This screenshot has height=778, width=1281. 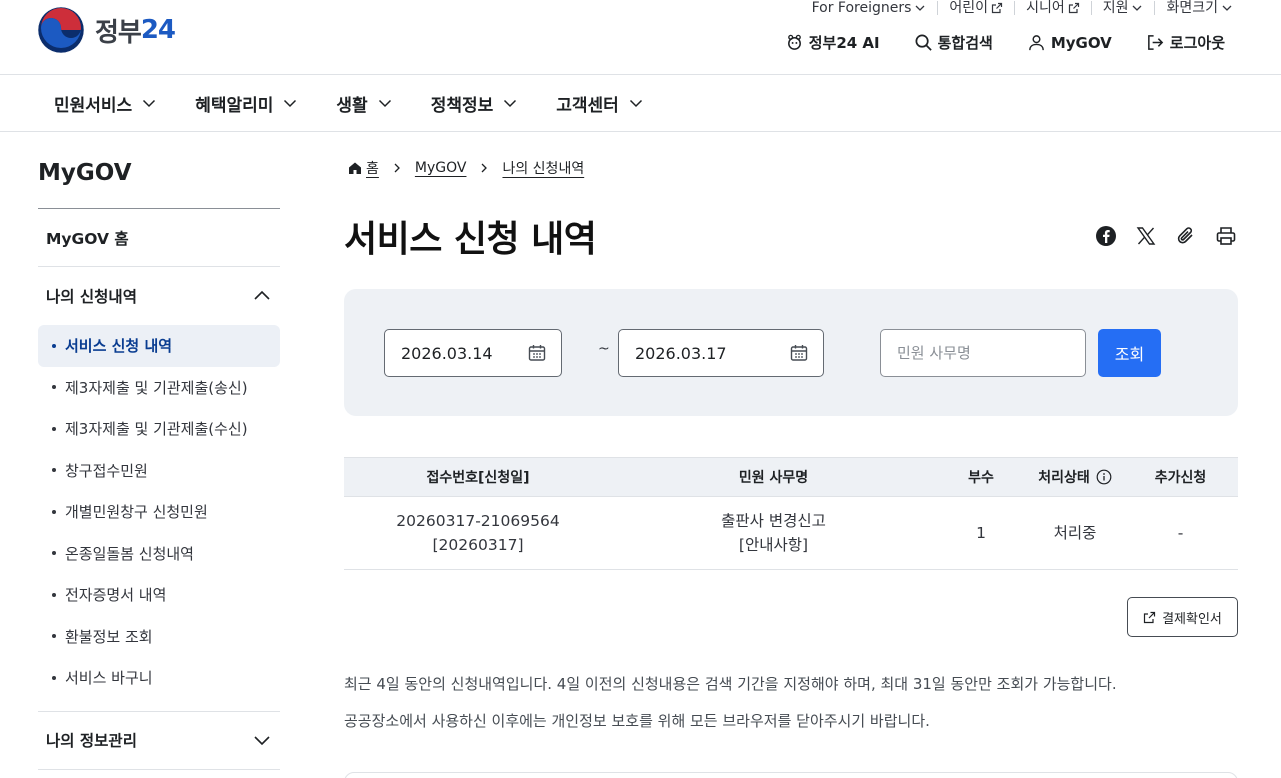 I want to click on logout-button: 로그아웃, so click(x=1185, y=42).